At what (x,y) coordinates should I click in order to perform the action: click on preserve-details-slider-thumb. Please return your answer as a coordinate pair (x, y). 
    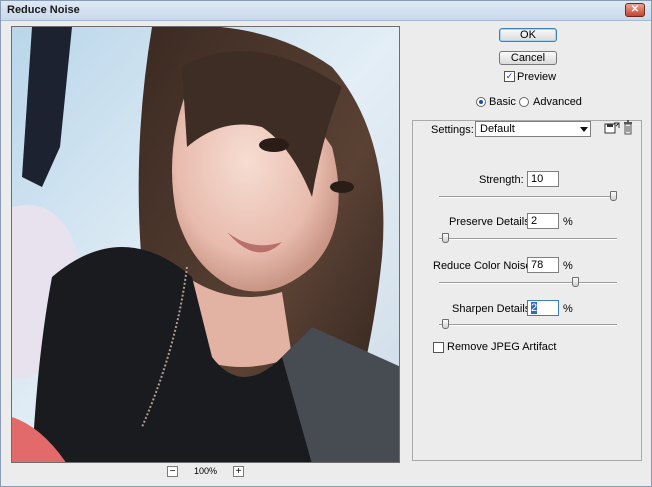
    Looking at the image, I should click on (445, 238).